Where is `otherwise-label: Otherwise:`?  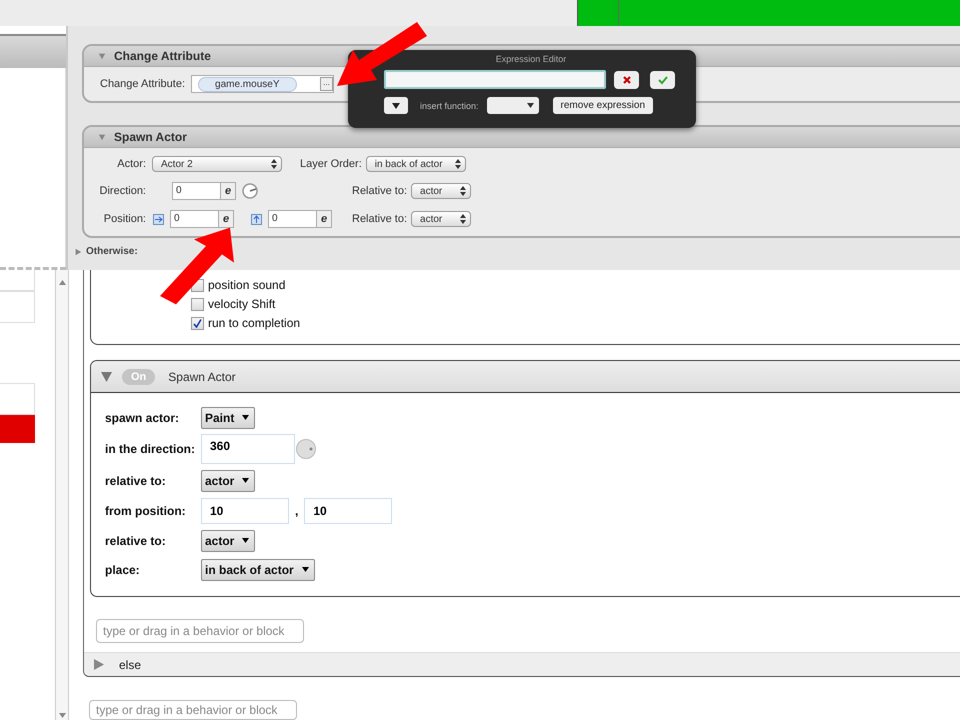 otherwise-label: Otherwise: is located at coordinates (112, 251).